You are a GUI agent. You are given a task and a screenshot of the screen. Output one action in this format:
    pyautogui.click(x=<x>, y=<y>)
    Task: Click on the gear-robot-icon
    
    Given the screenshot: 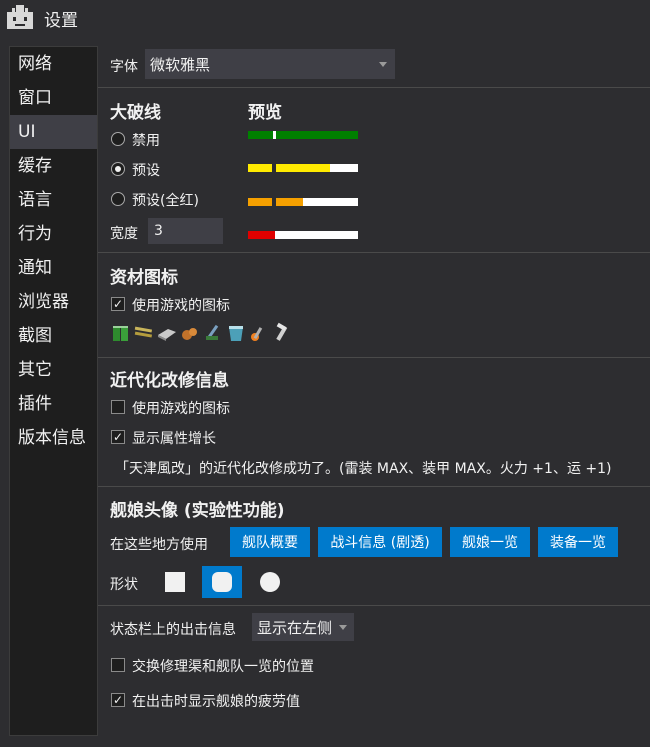 What is the action you would take?
    pyautogui.click(x=20, y=17)
    